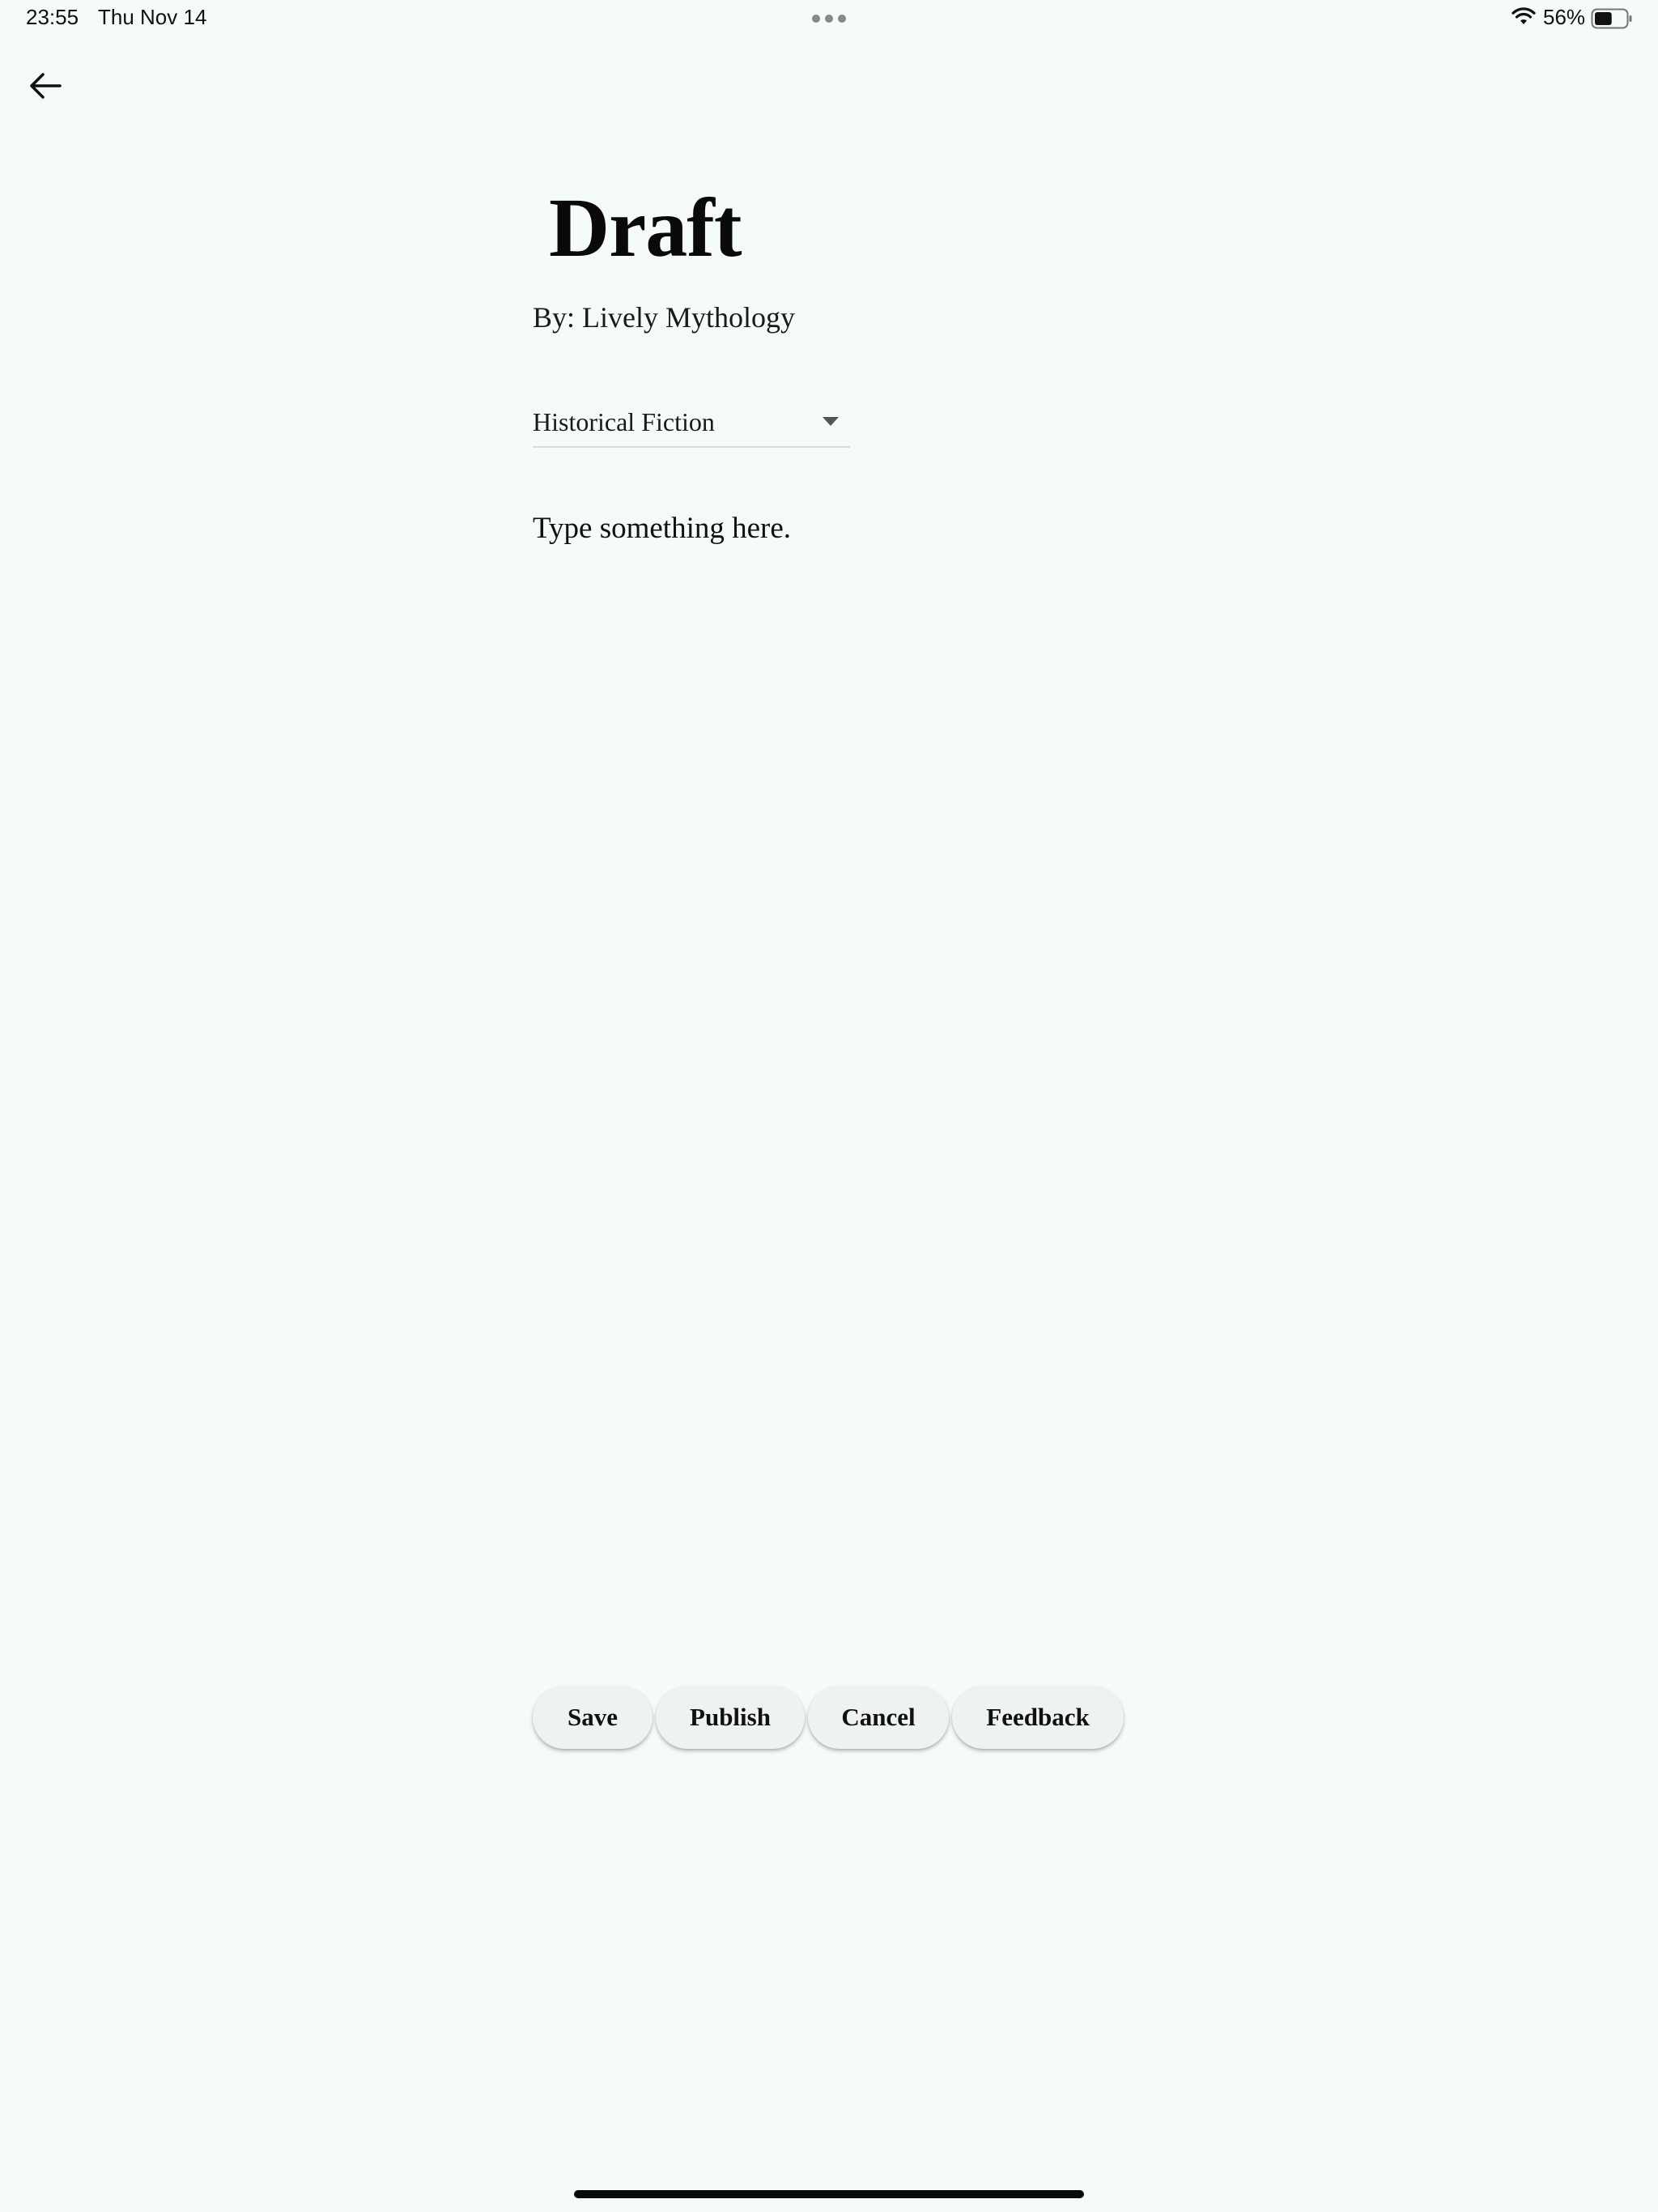 The height and width of the screenshot is (2212, 1658). Describe the element at coordinates (730, 1717) in the screenshot. I see `publish-button: Publish` at that location.